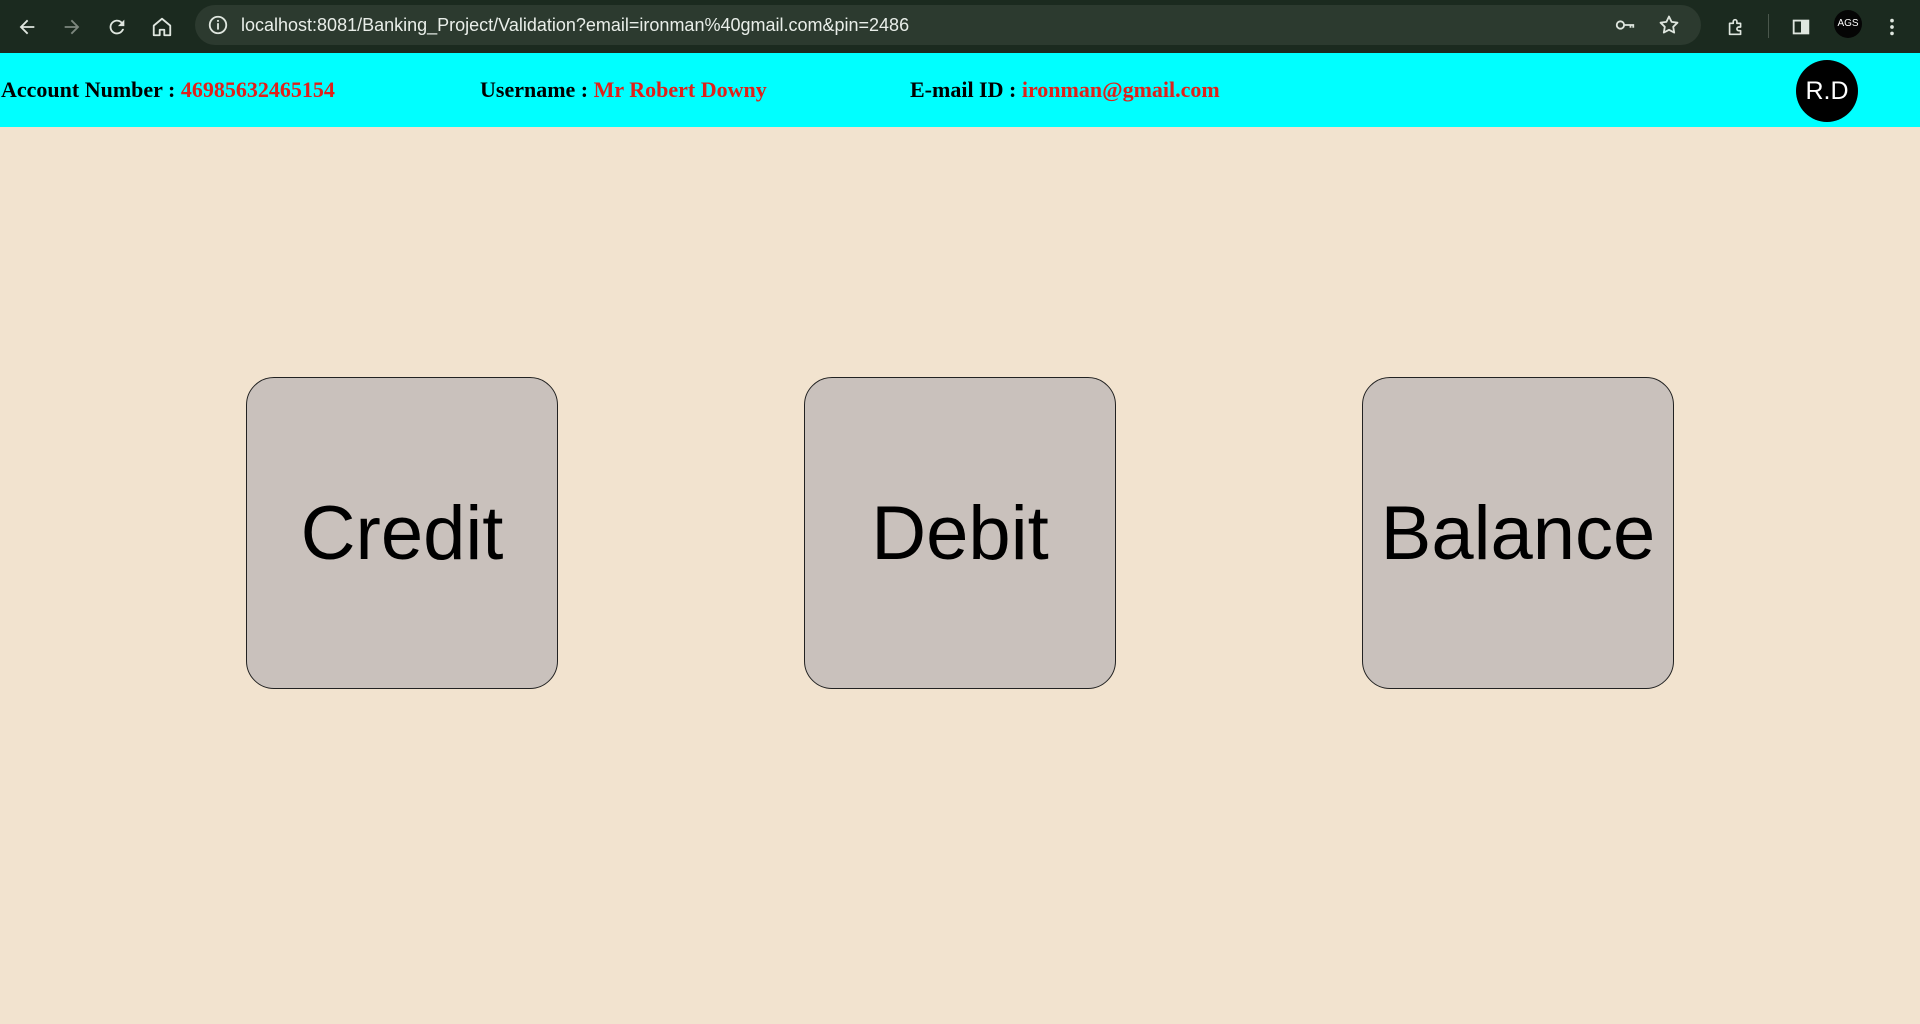  I want to click on home-button, so click(162, 27).